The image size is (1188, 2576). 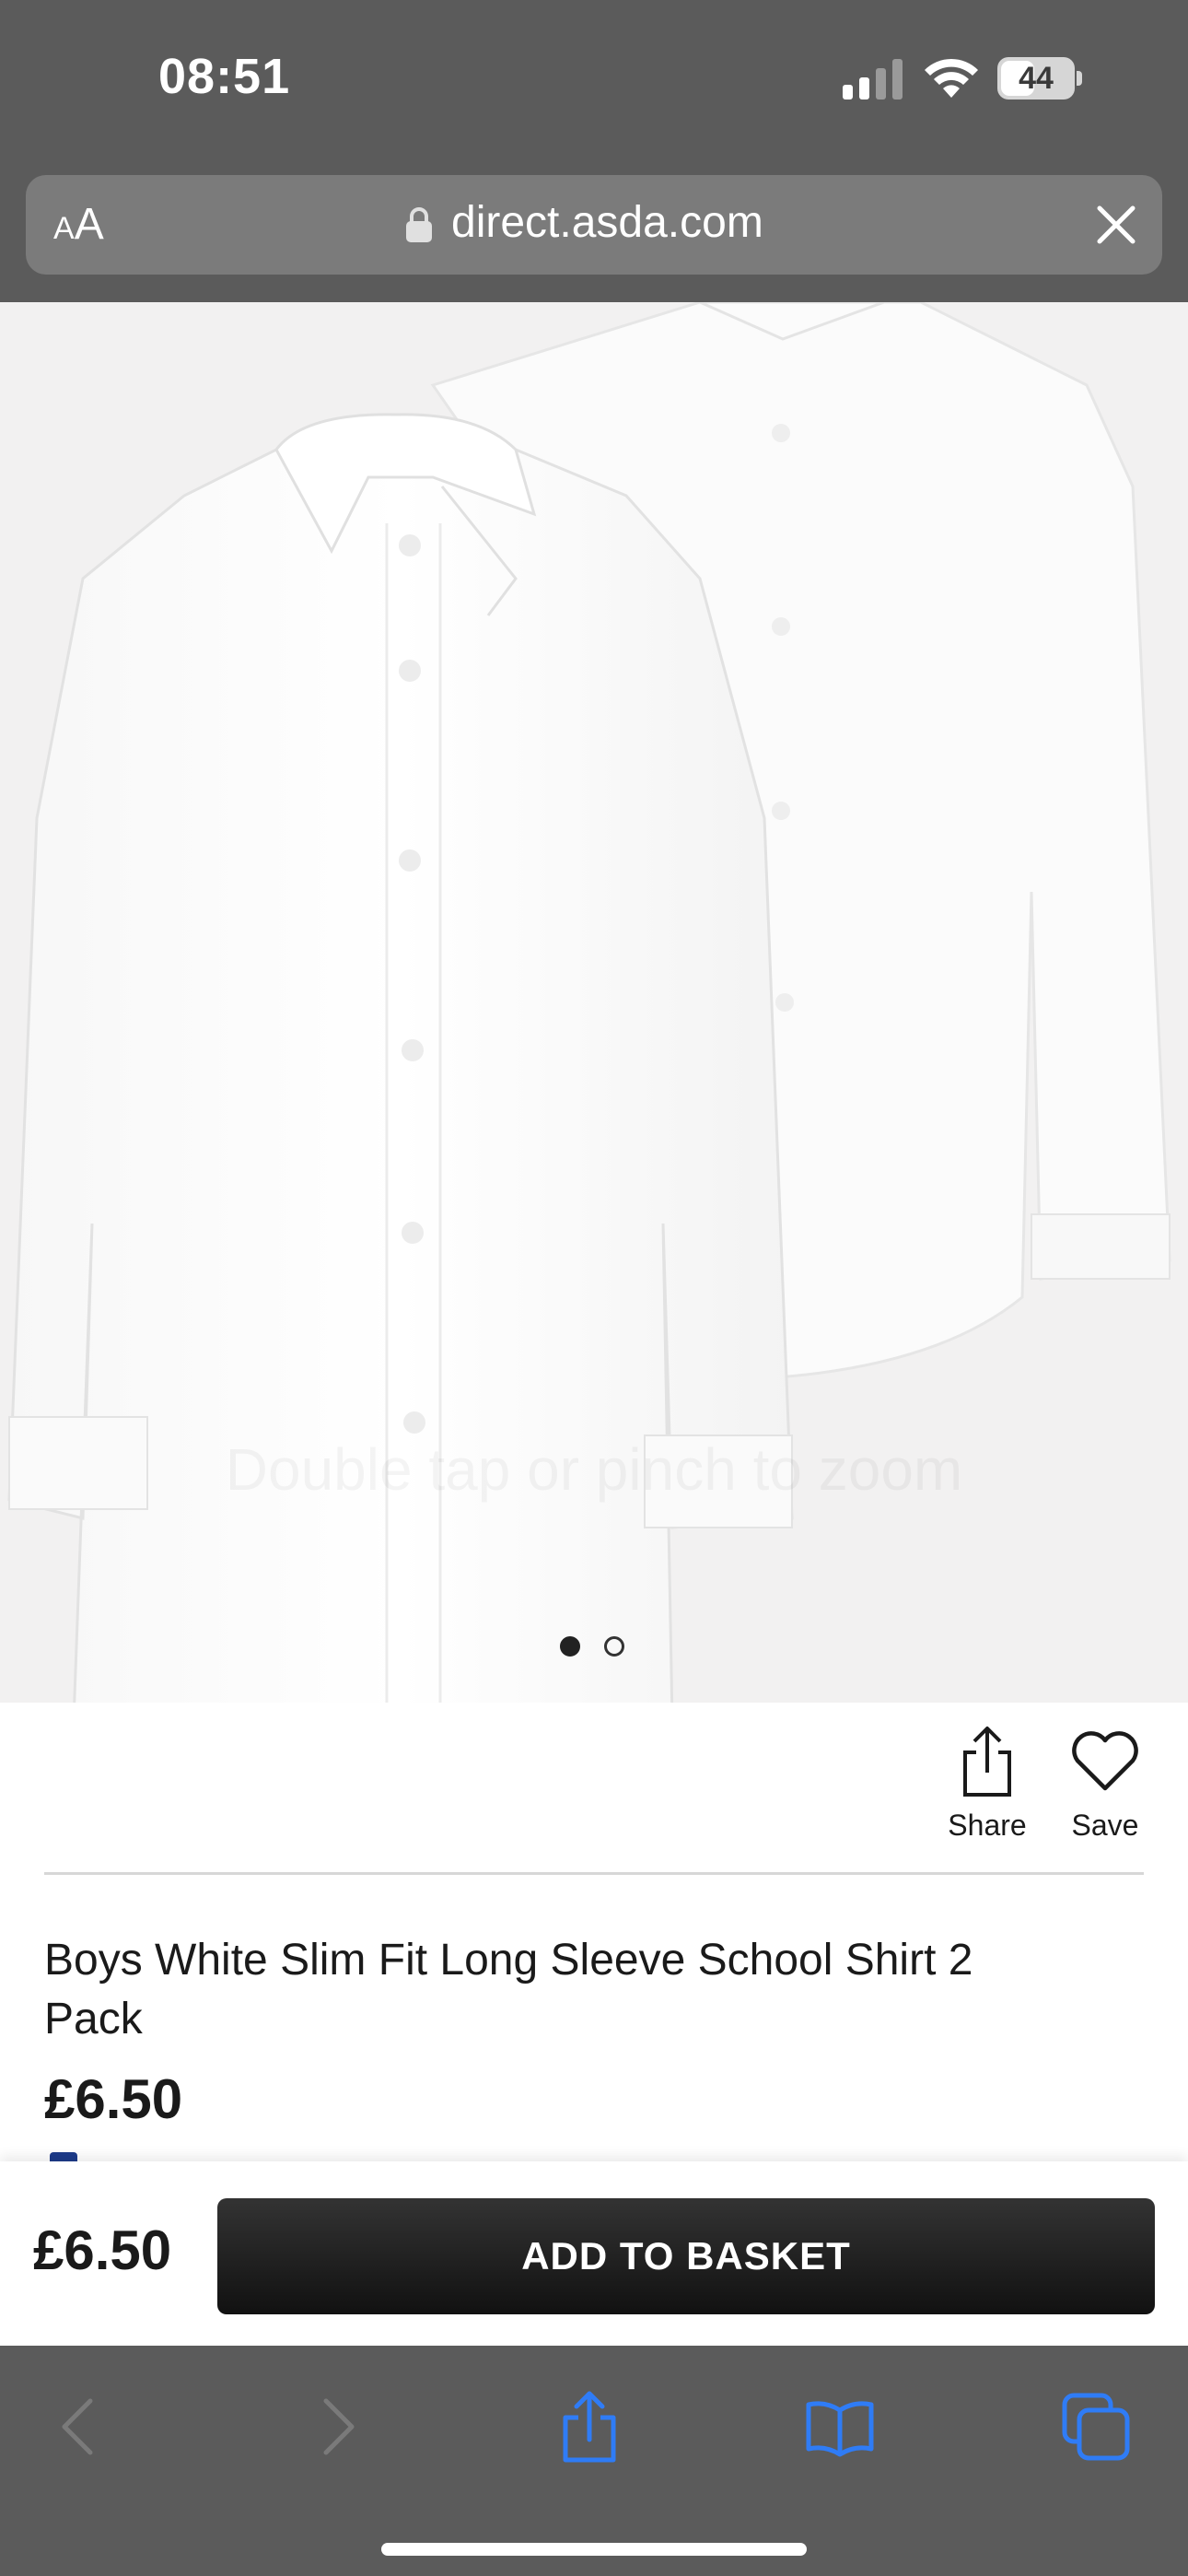 I want to click on share-button: Share, so click(x=987, y=1784).